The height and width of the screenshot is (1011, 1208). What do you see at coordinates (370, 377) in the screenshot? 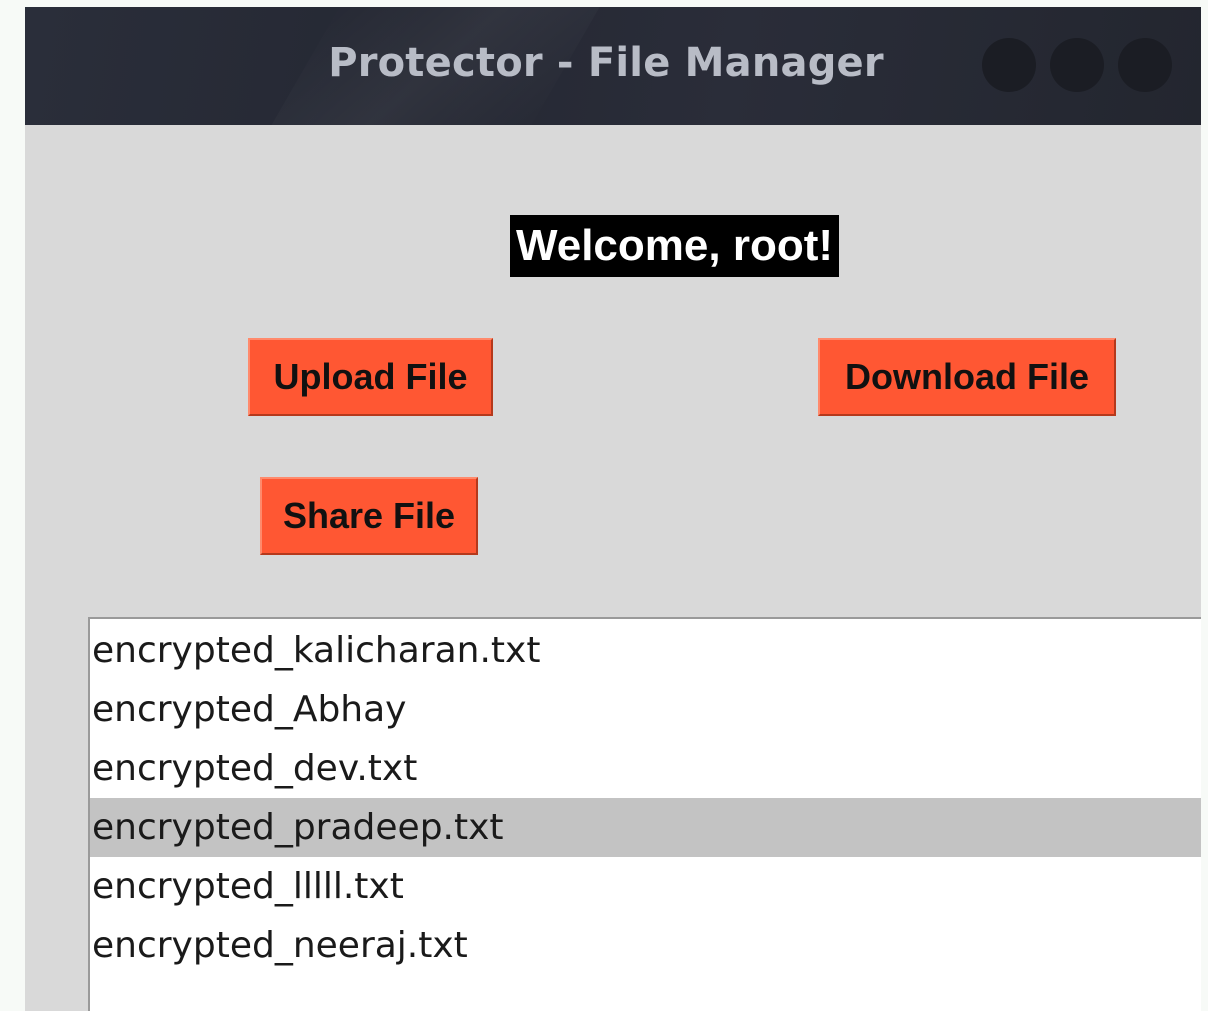
I see `upload-file-button: Upload File` at bounding box center [370, 377].